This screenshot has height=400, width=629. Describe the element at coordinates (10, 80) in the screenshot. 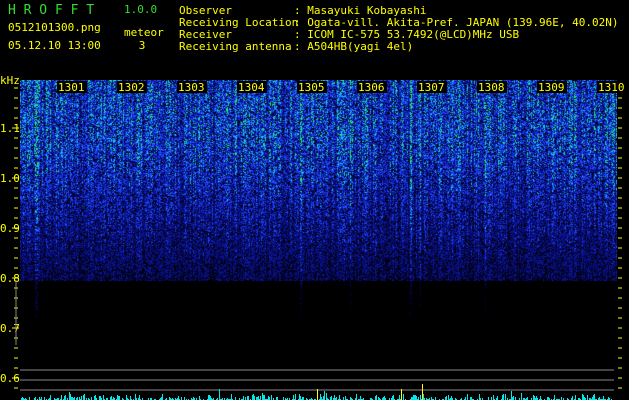

I see `y-unit-label: kHz` at that location.